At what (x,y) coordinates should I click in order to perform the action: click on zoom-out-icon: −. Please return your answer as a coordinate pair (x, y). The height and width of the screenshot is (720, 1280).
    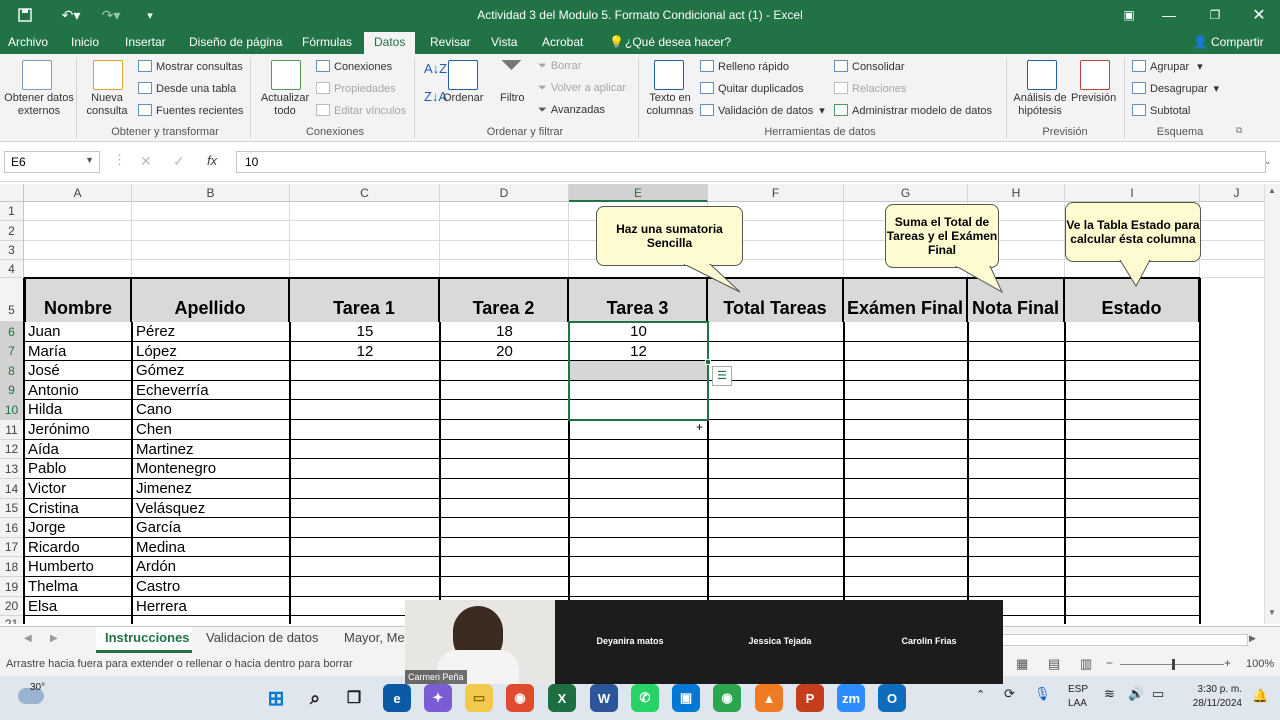
    Looking at the image, I should click on (1109, 663).